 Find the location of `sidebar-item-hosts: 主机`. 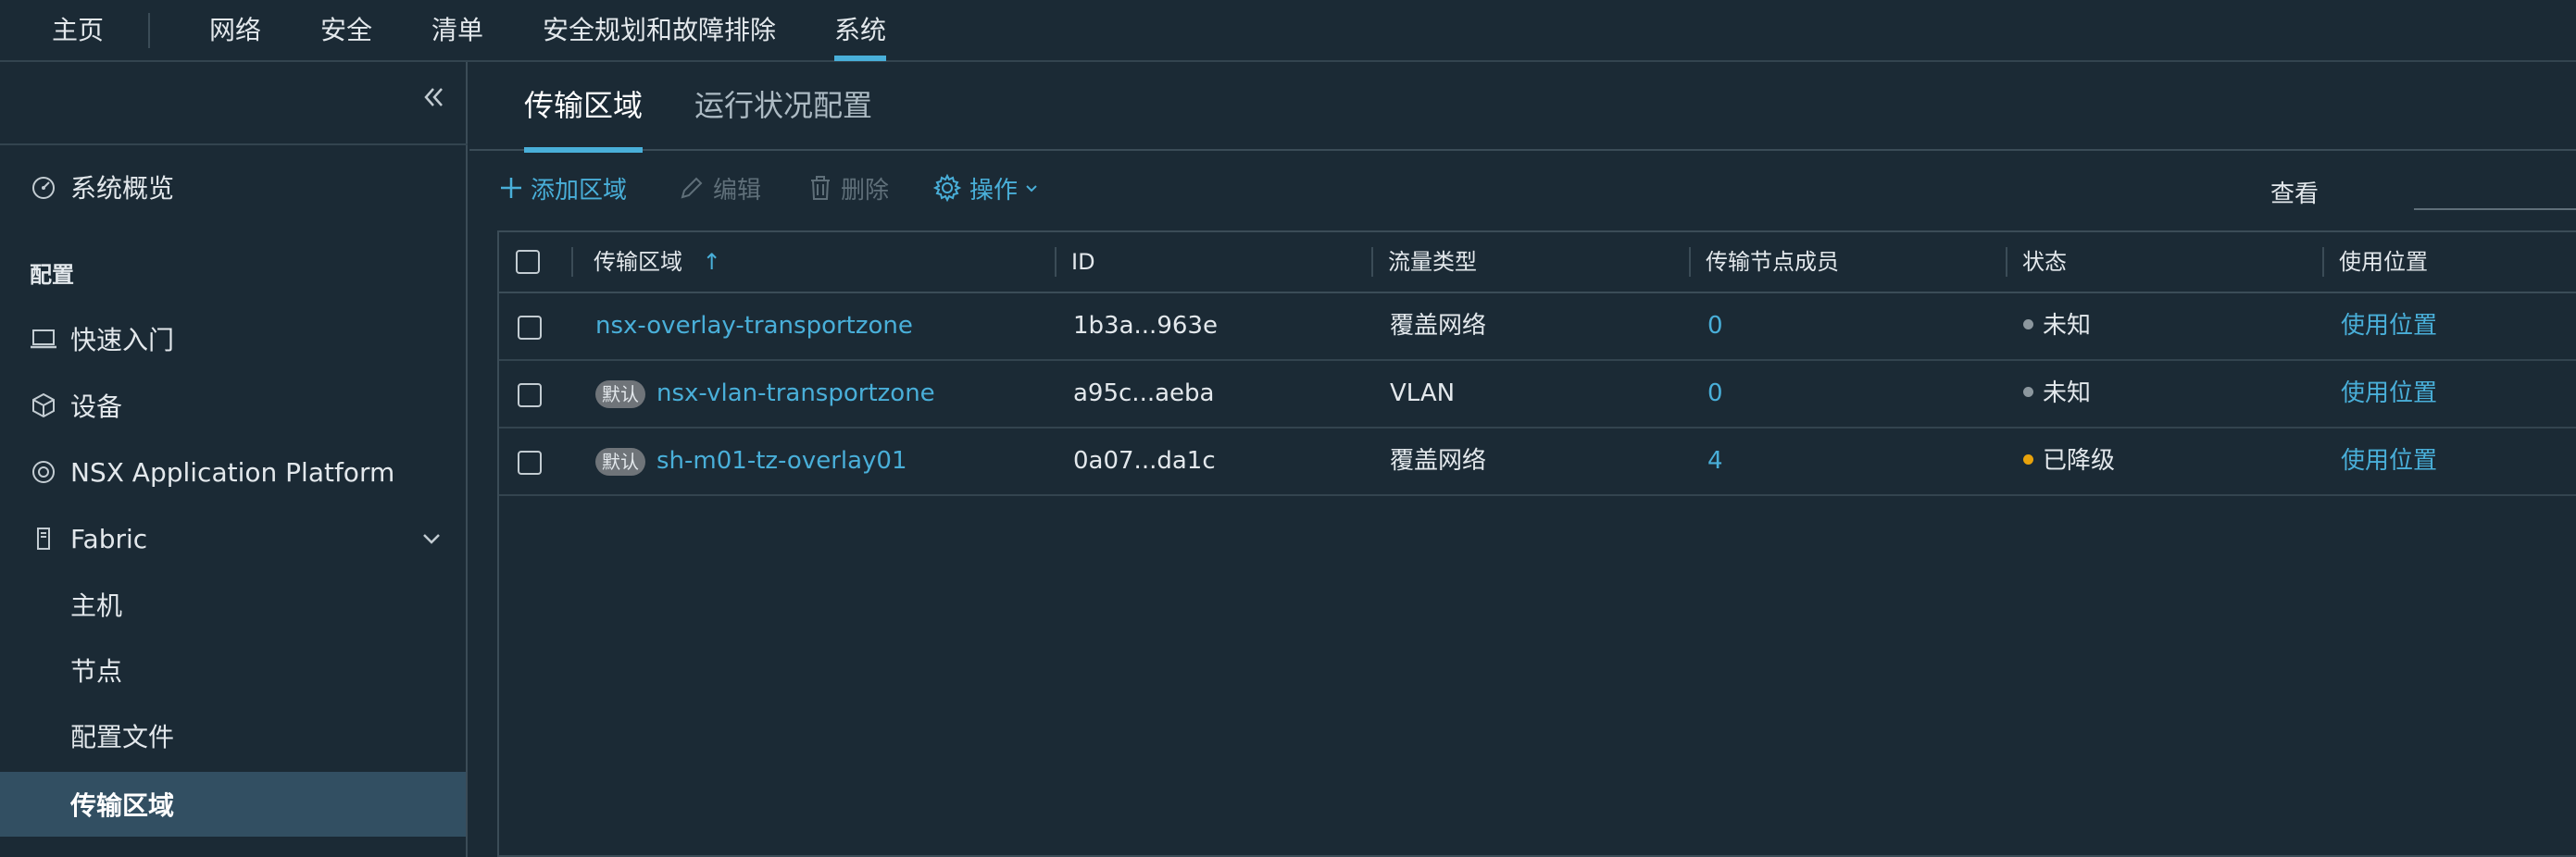

sidebar-item-hosts: 主机 is located at coordinates (233, 604).